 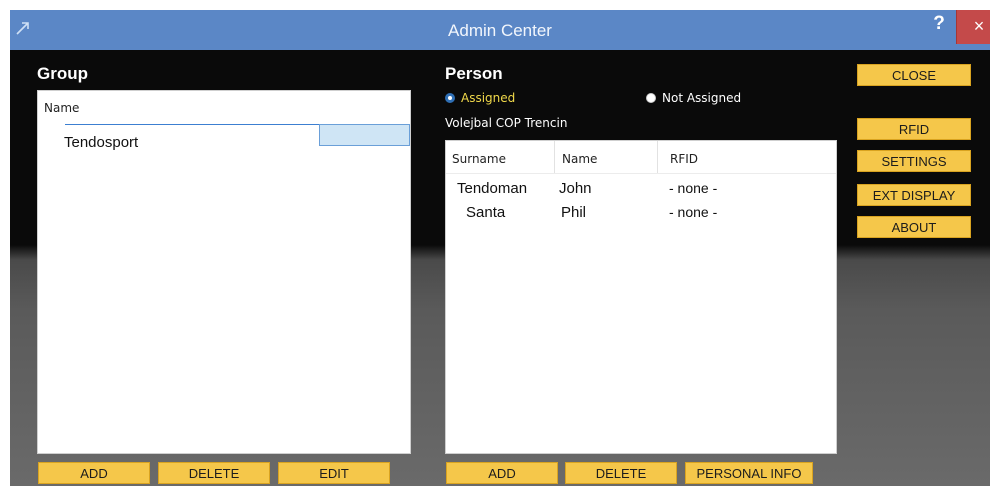 I want to click on person-delete-button: DELETE, so click(x=621, y=473).